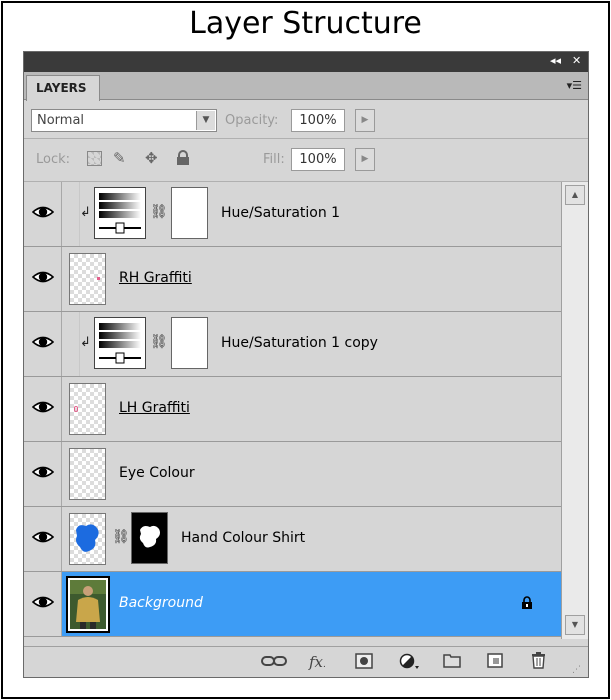 The image size is (611, 700). Describe the element at coordinates (292, 474) in the screenshot. I see `layer-row: Eye Colour` at that location.